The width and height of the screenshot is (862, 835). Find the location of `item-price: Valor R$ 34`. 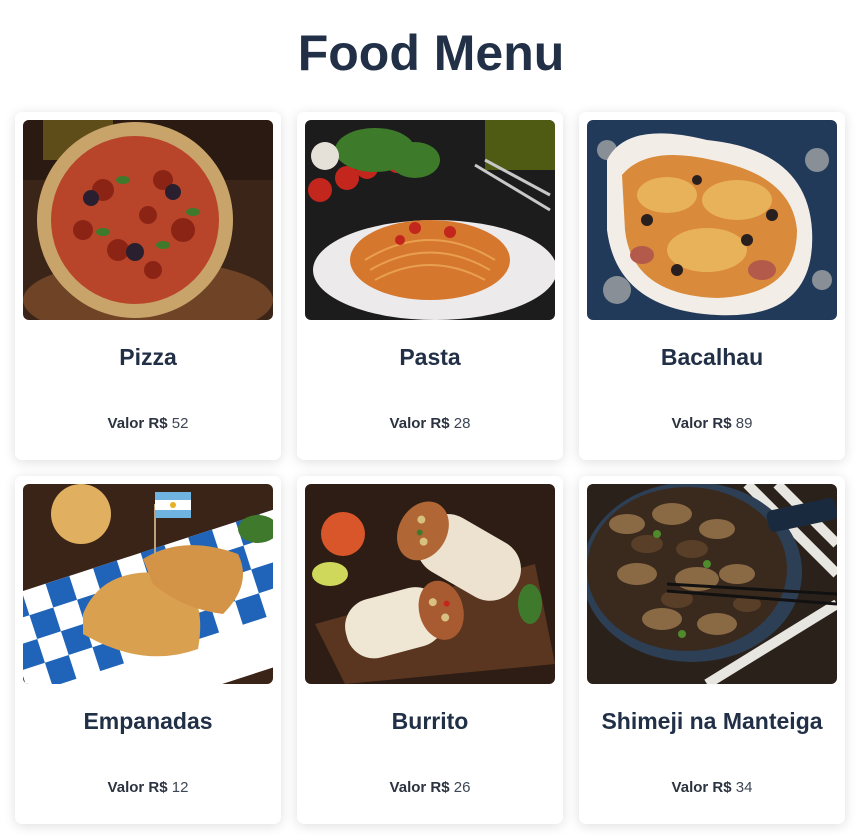

item-price: Valor R$ 34 is located at coordinates (712, 787).